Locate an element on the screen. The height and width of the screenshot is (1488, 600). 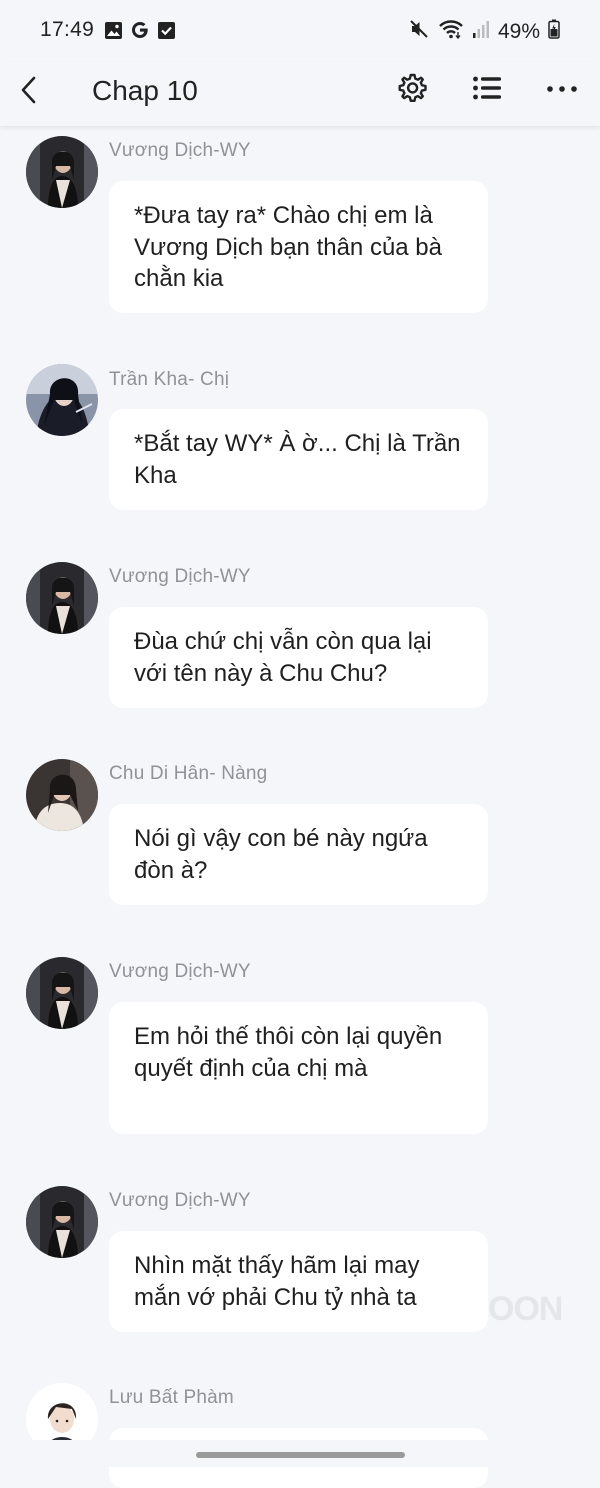
settings-icon is located at coordinates (412, 90).